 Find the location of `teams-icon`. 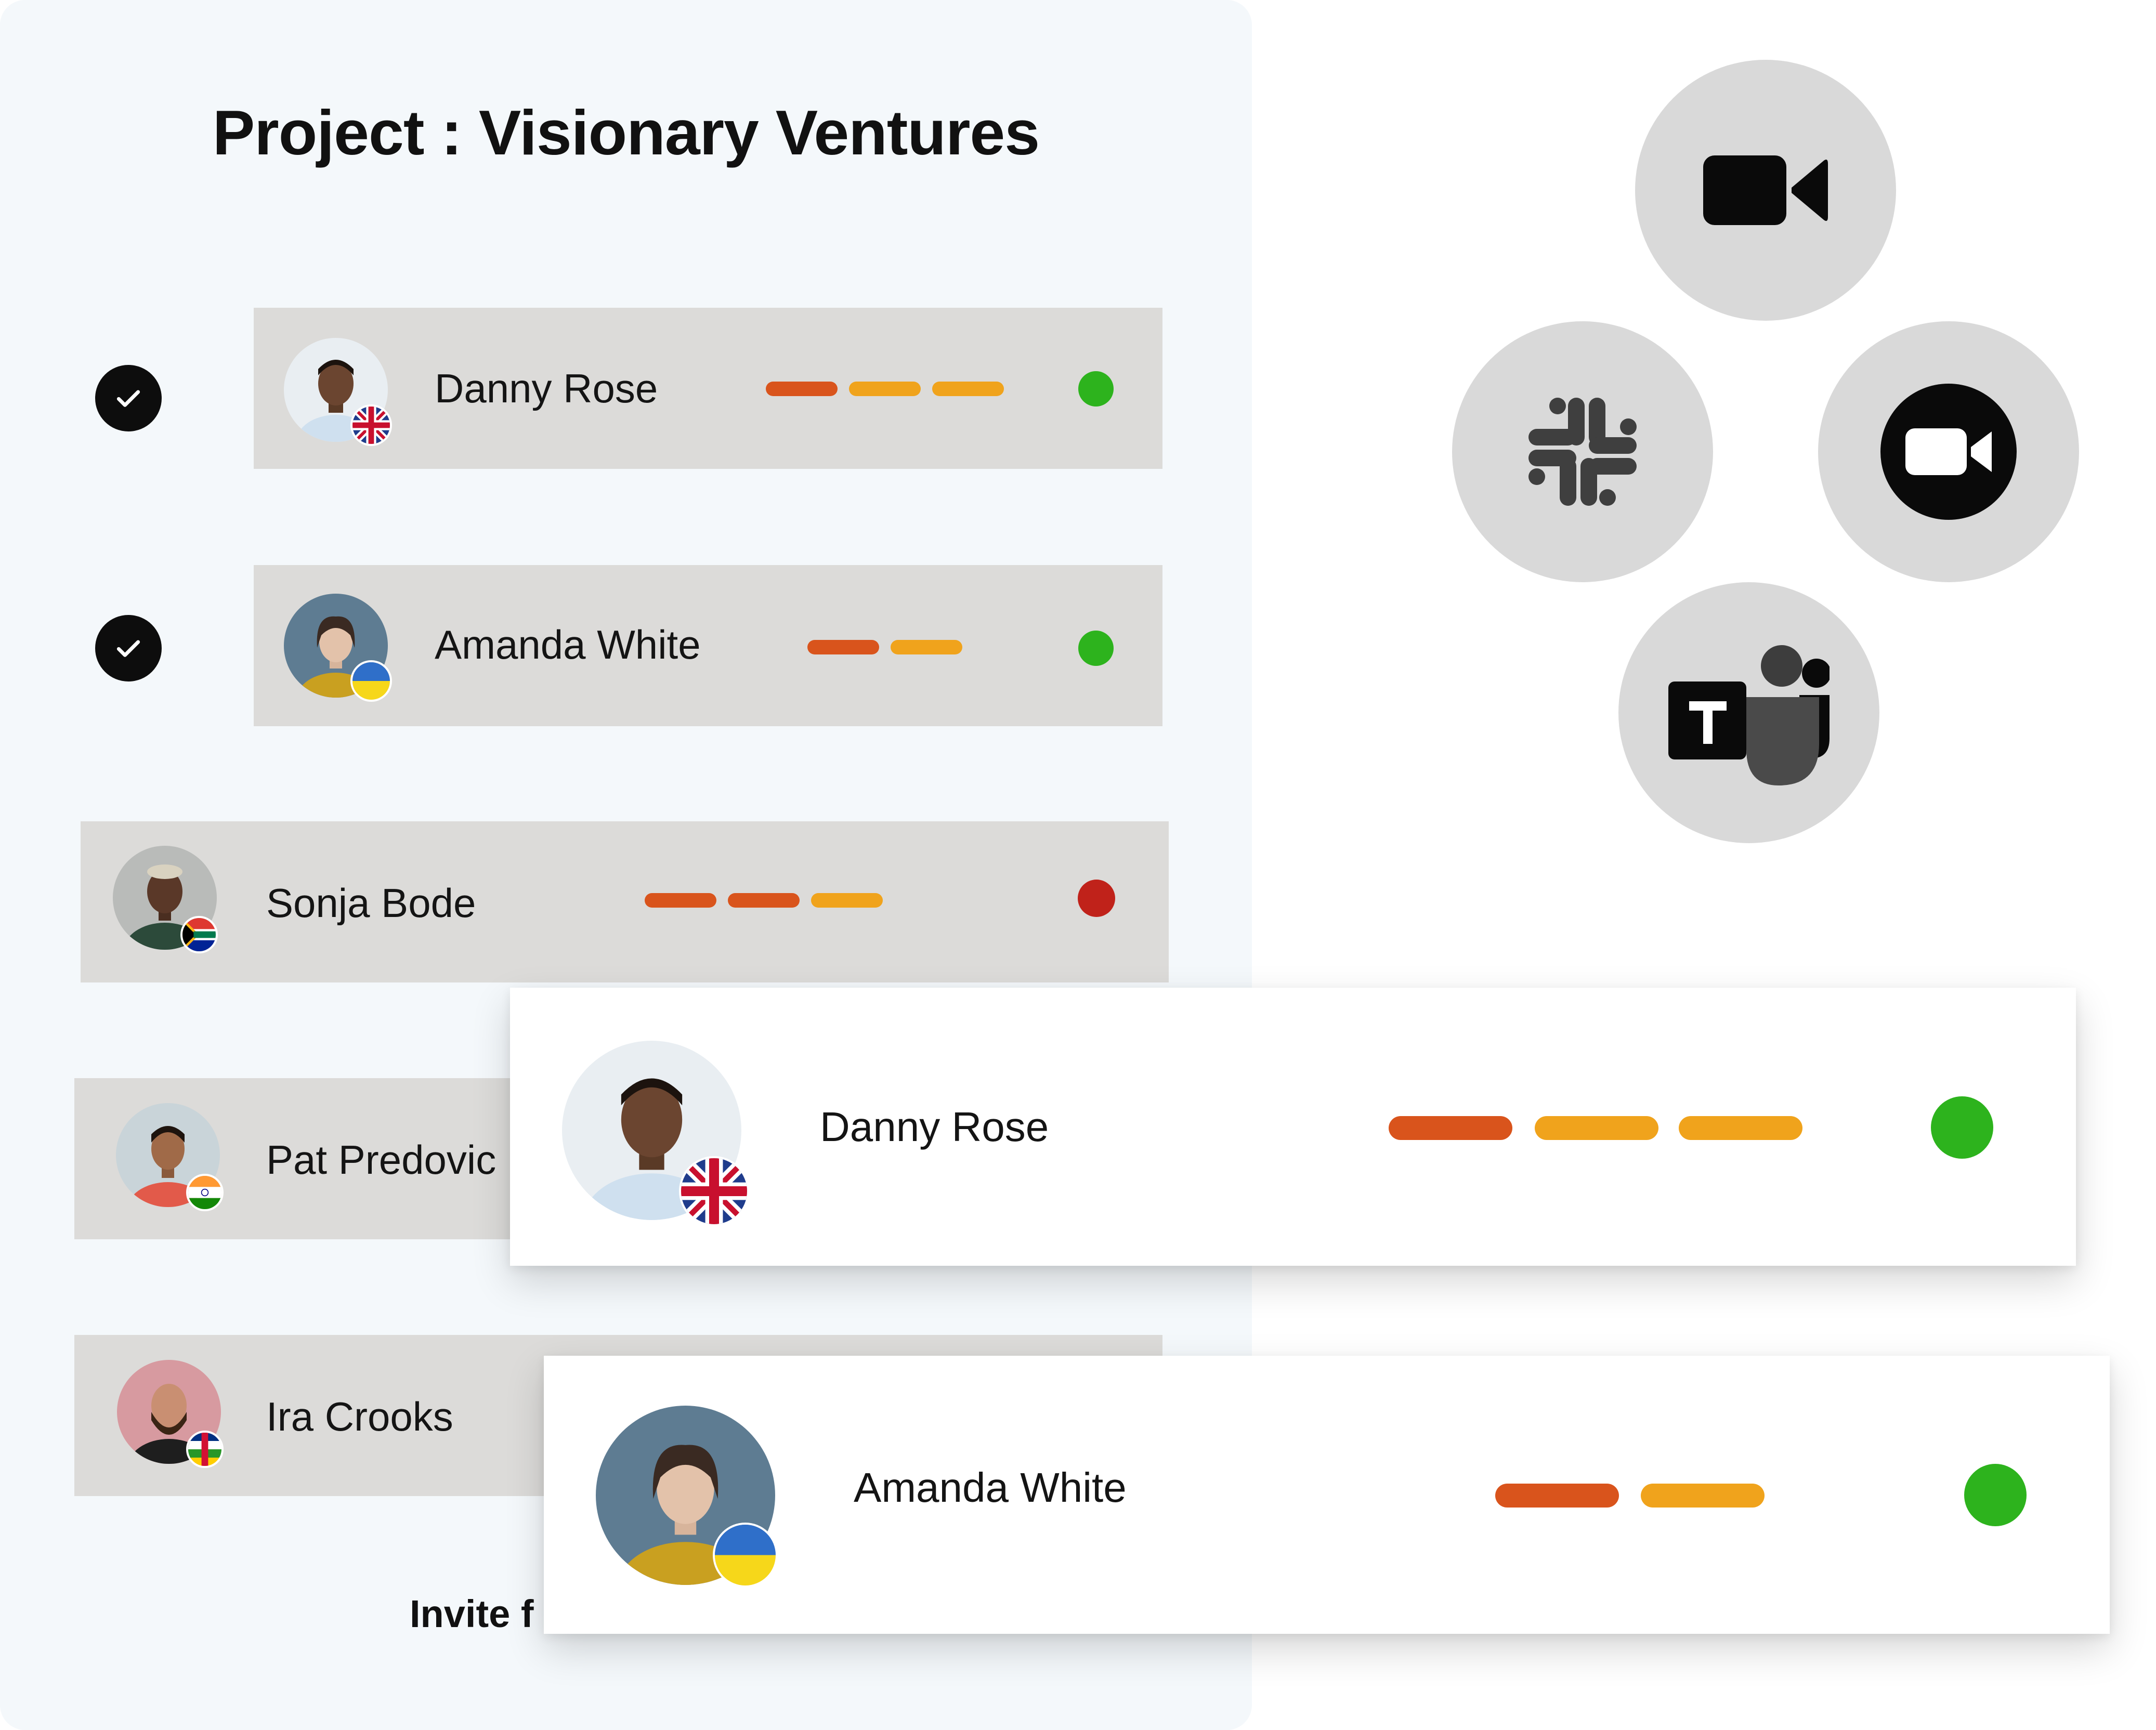

teams-icon is located at coordinates (1749, 715).